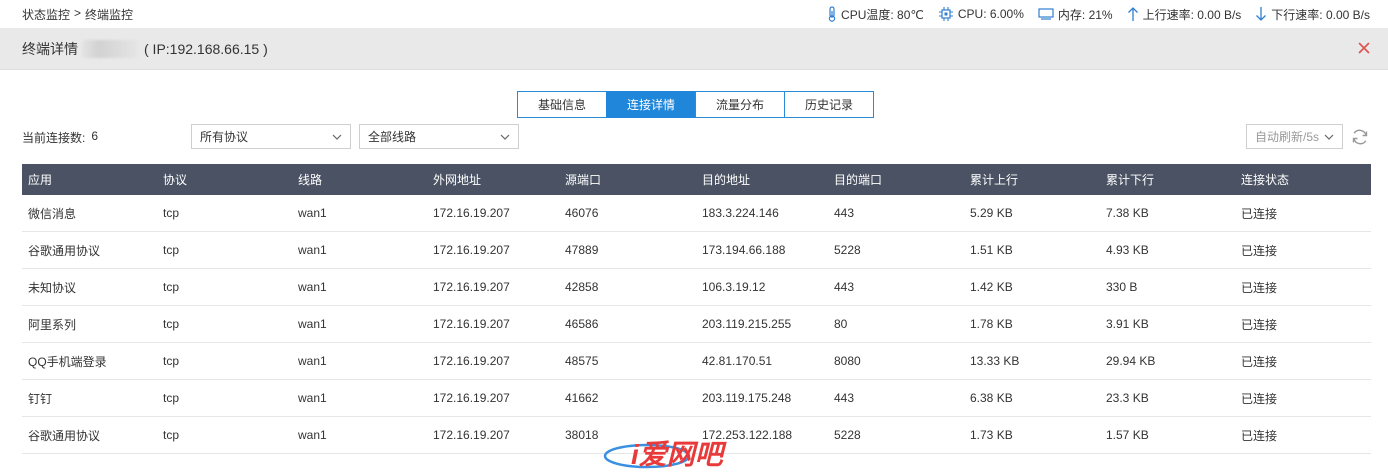 This screenshot has height=475, width=1388. I want to click on tab-basic-info: 基础信息, so click(562, 104).